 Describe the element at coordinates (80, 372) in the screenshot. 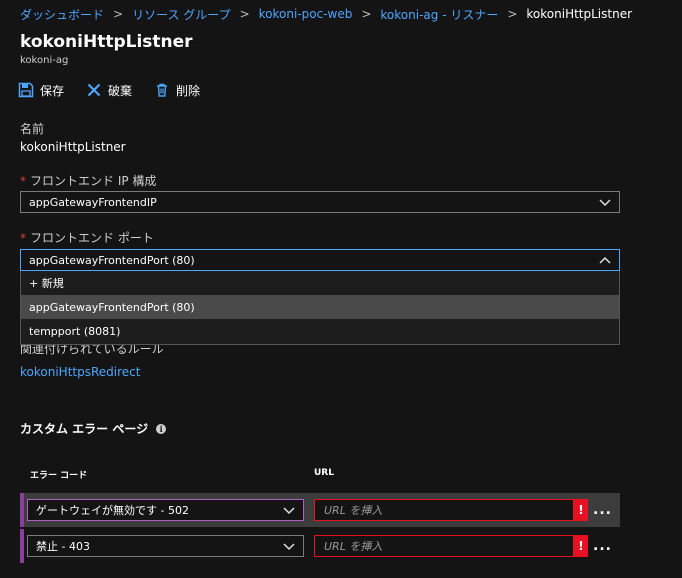

I see `associated-rule-link: kokoniHttpsRedirect` at that location.